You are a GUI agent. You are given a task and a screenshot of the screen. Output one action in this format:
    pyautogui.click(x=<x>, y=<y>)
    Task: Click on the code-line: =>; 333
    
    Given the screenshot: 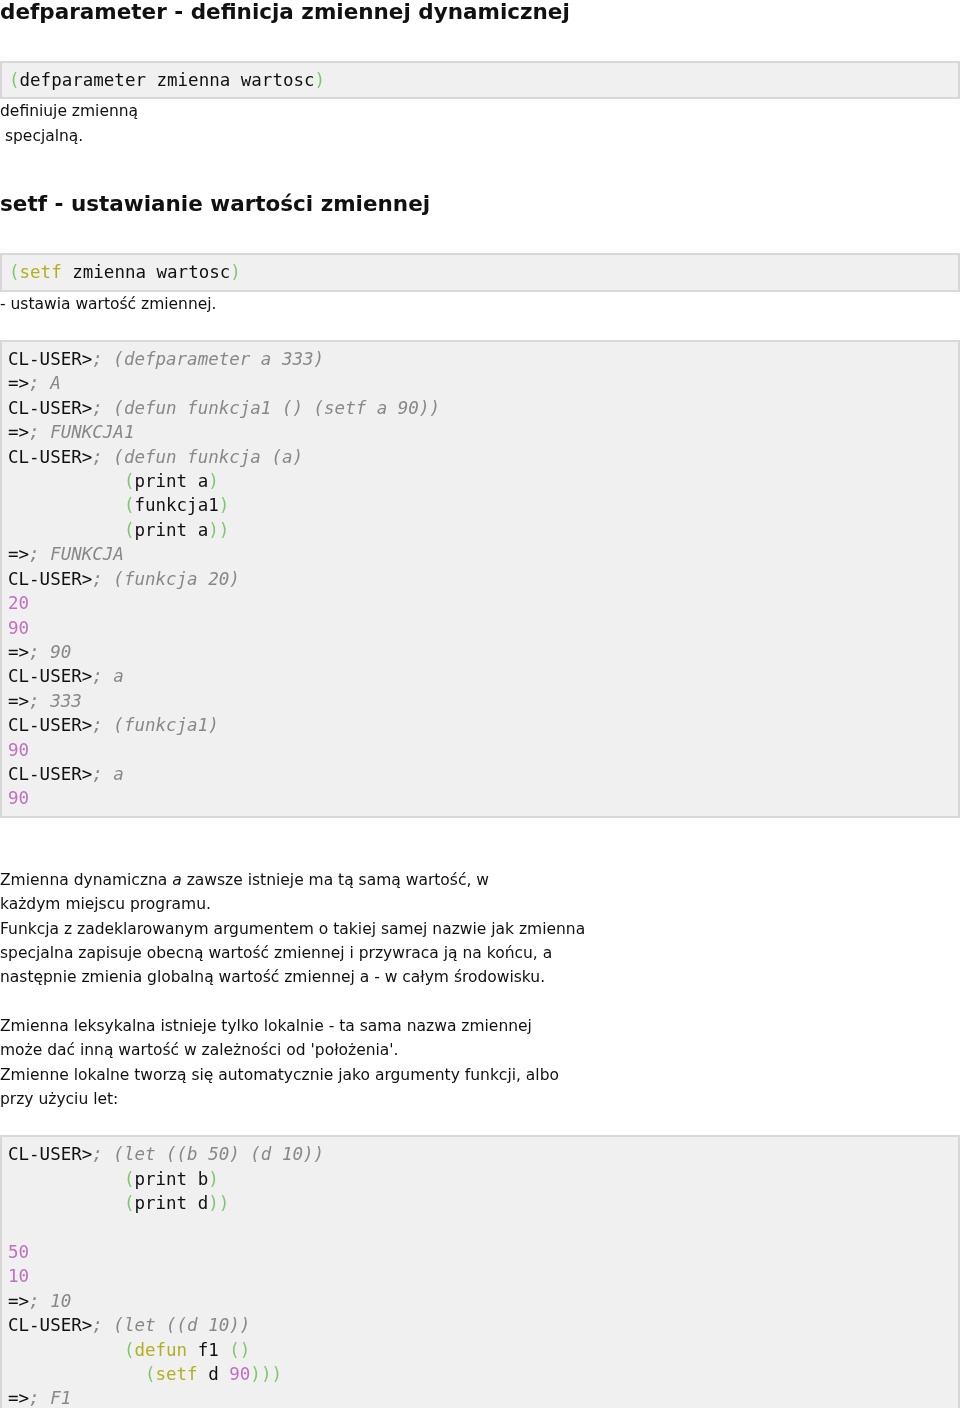 What is the action you would take?
    pyautogui.click(x=45, y=701)
    